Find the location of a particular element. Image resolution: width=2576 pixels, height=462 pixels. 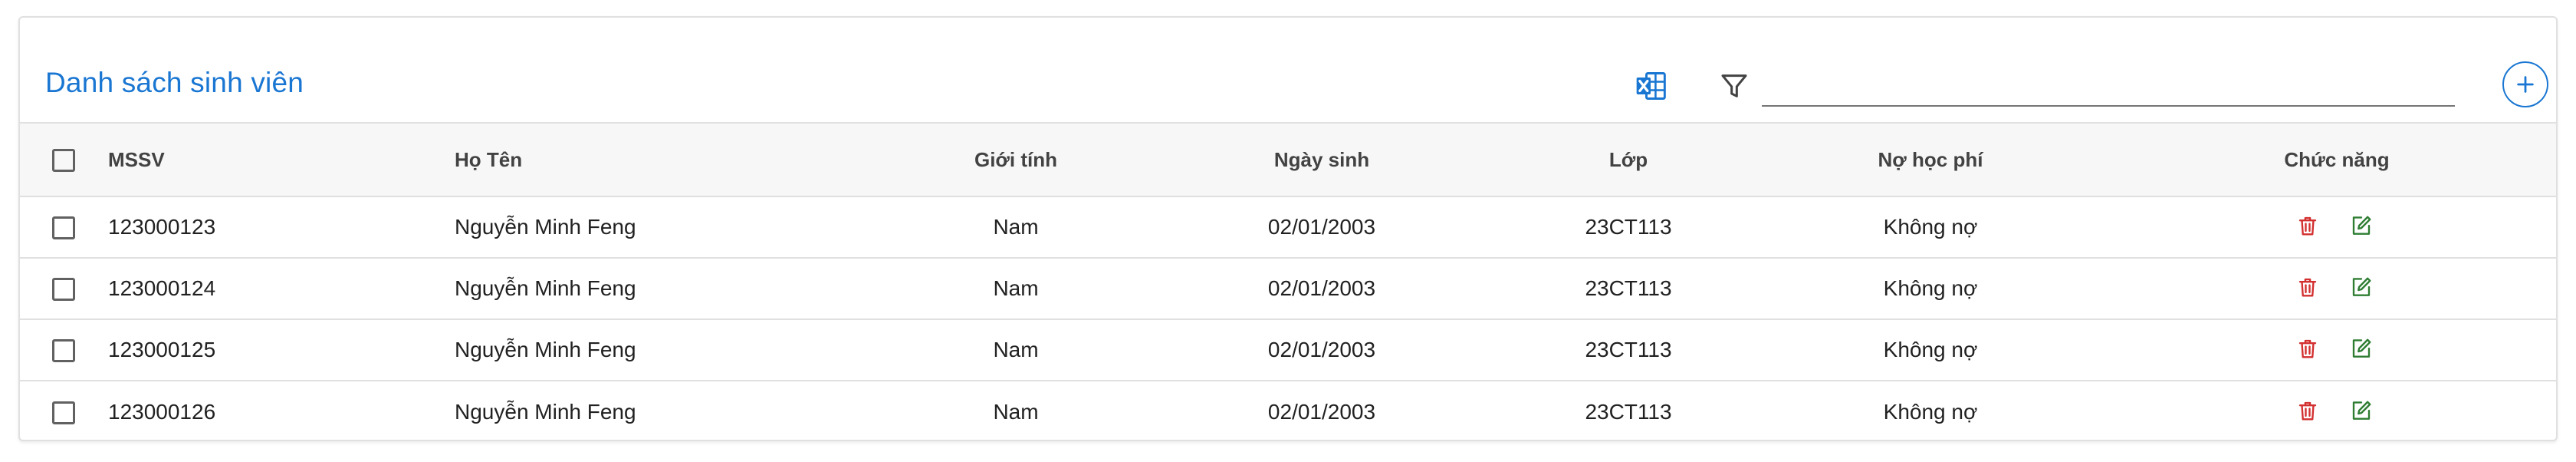

add-icon is located at coordinates (2525, 84).